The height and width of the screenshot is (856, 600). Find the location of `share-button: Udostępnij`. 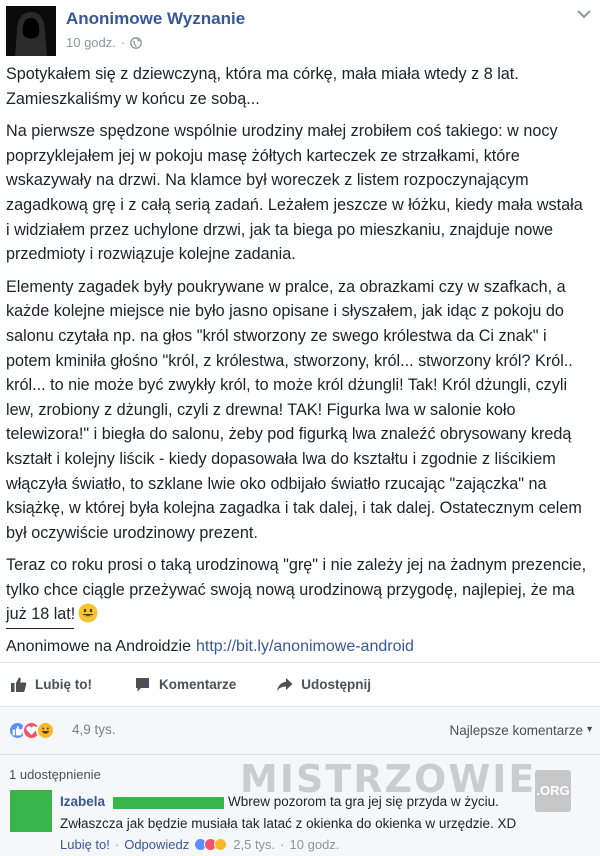

share-button: Udostępnij is located at coordinates (323, 684).